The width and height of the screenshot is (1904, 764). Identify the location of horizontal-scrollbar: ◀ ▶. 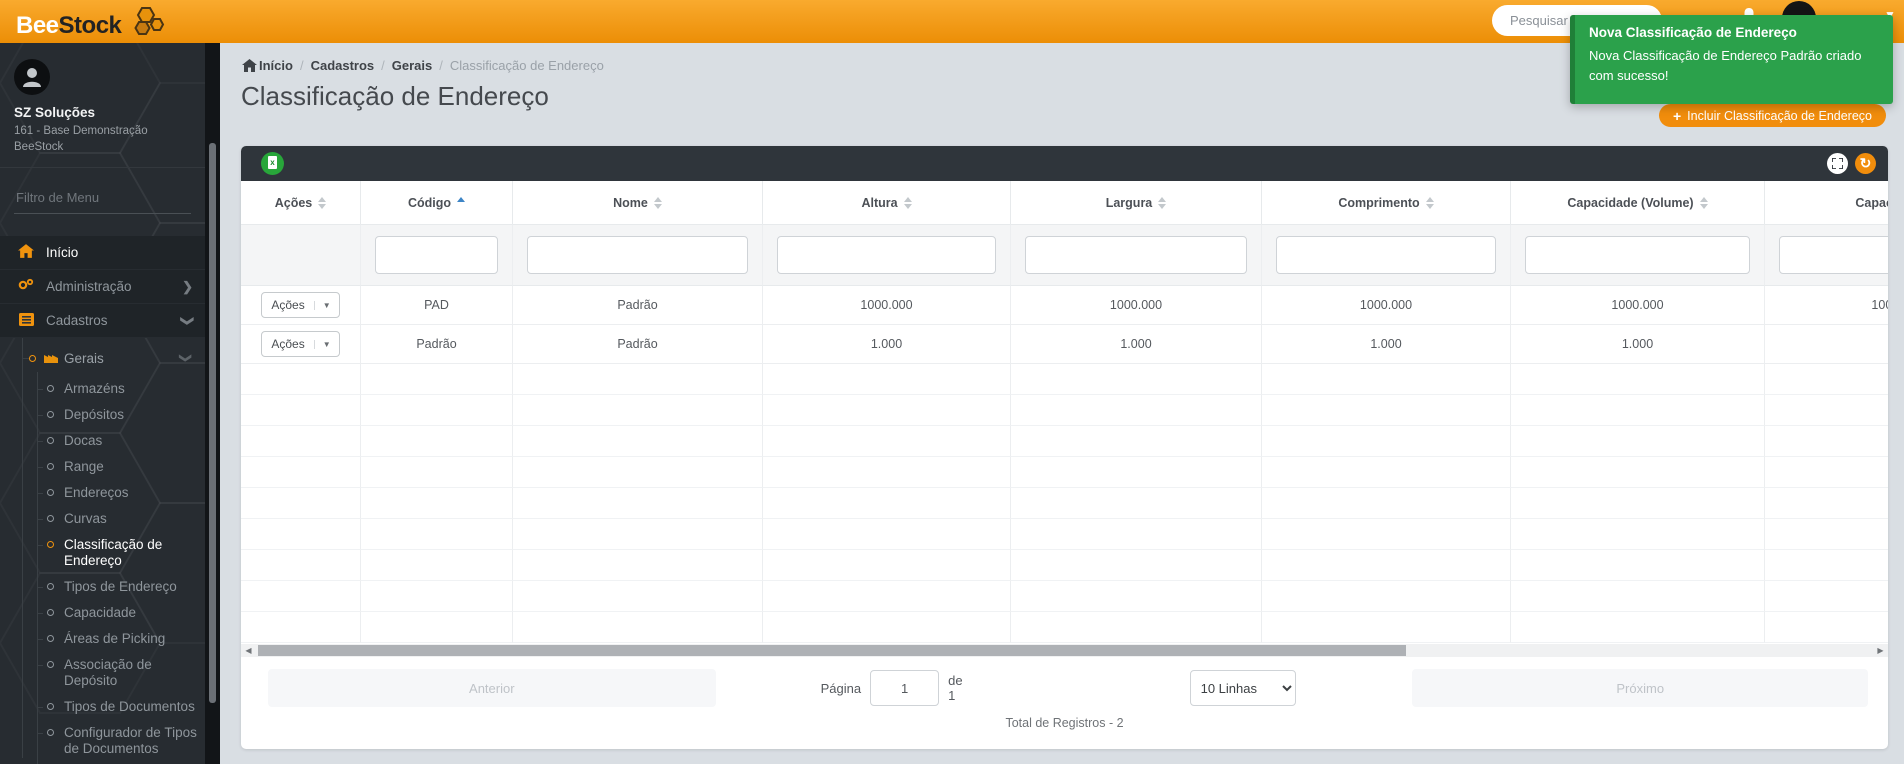
(1064, 650).